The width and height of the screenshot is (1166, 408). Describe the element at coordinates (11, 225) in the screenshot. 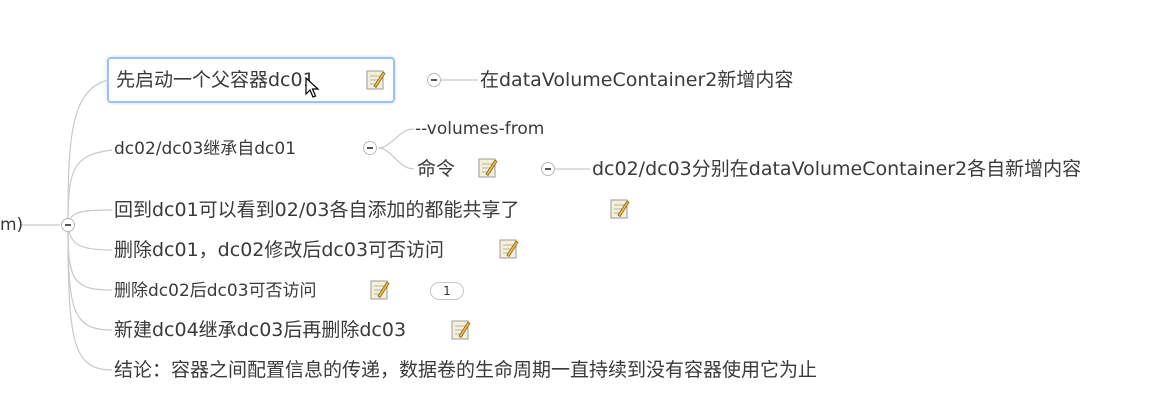

I see `root-topic-label: m)` at that location.